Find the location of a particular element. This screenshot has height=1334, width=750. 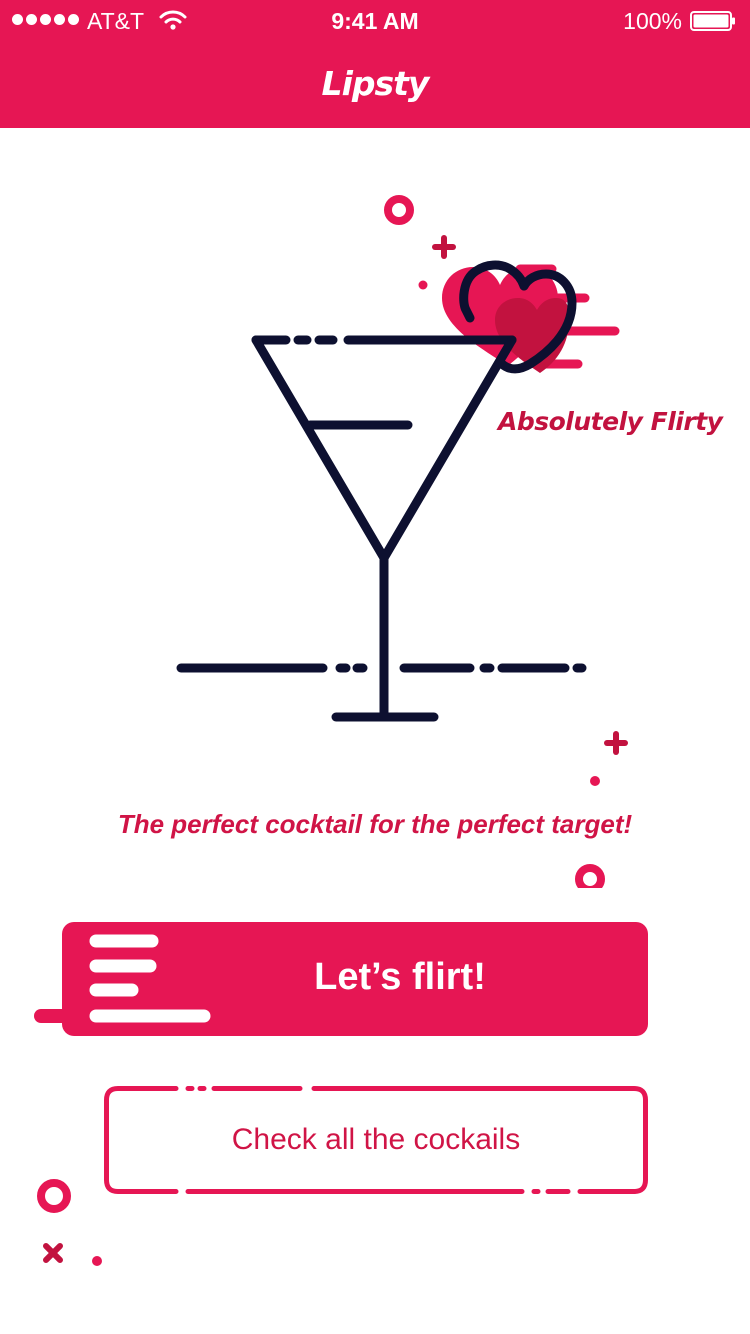

check-all-cocktails-button: Check all the cockails is located at coordinates (376, 1140).